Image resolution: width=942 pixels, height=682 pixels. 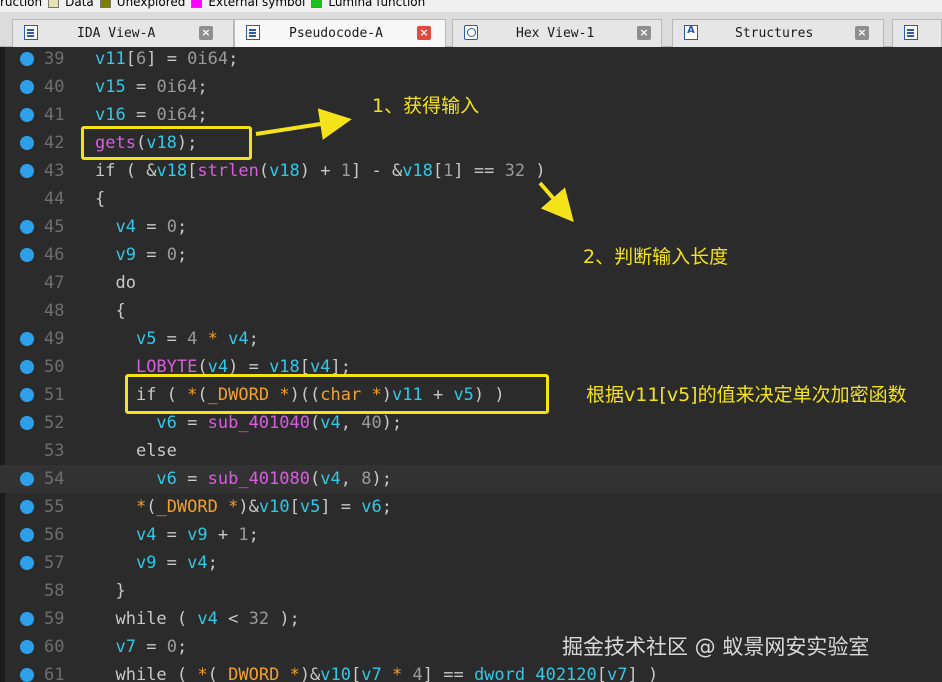 I want to click on code-text: v16 = 0i64;, so click(x=151, y=115).